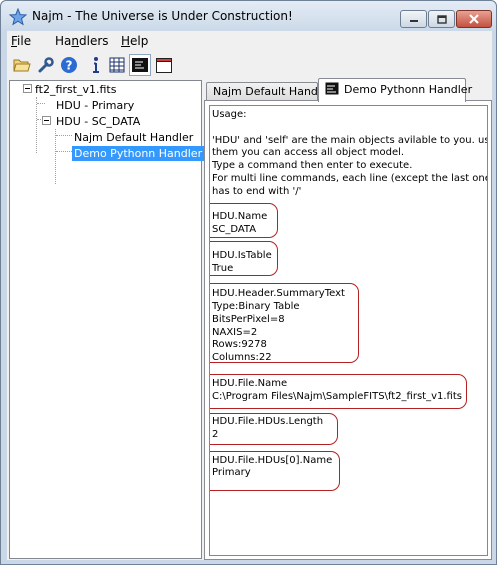 The height and width of the screenshot is (565, 497). What do you see at coordinates (248, 319) in the screenshot?
I see `console-line: BitsPerPixel=8` at bounding box center [248, 319].